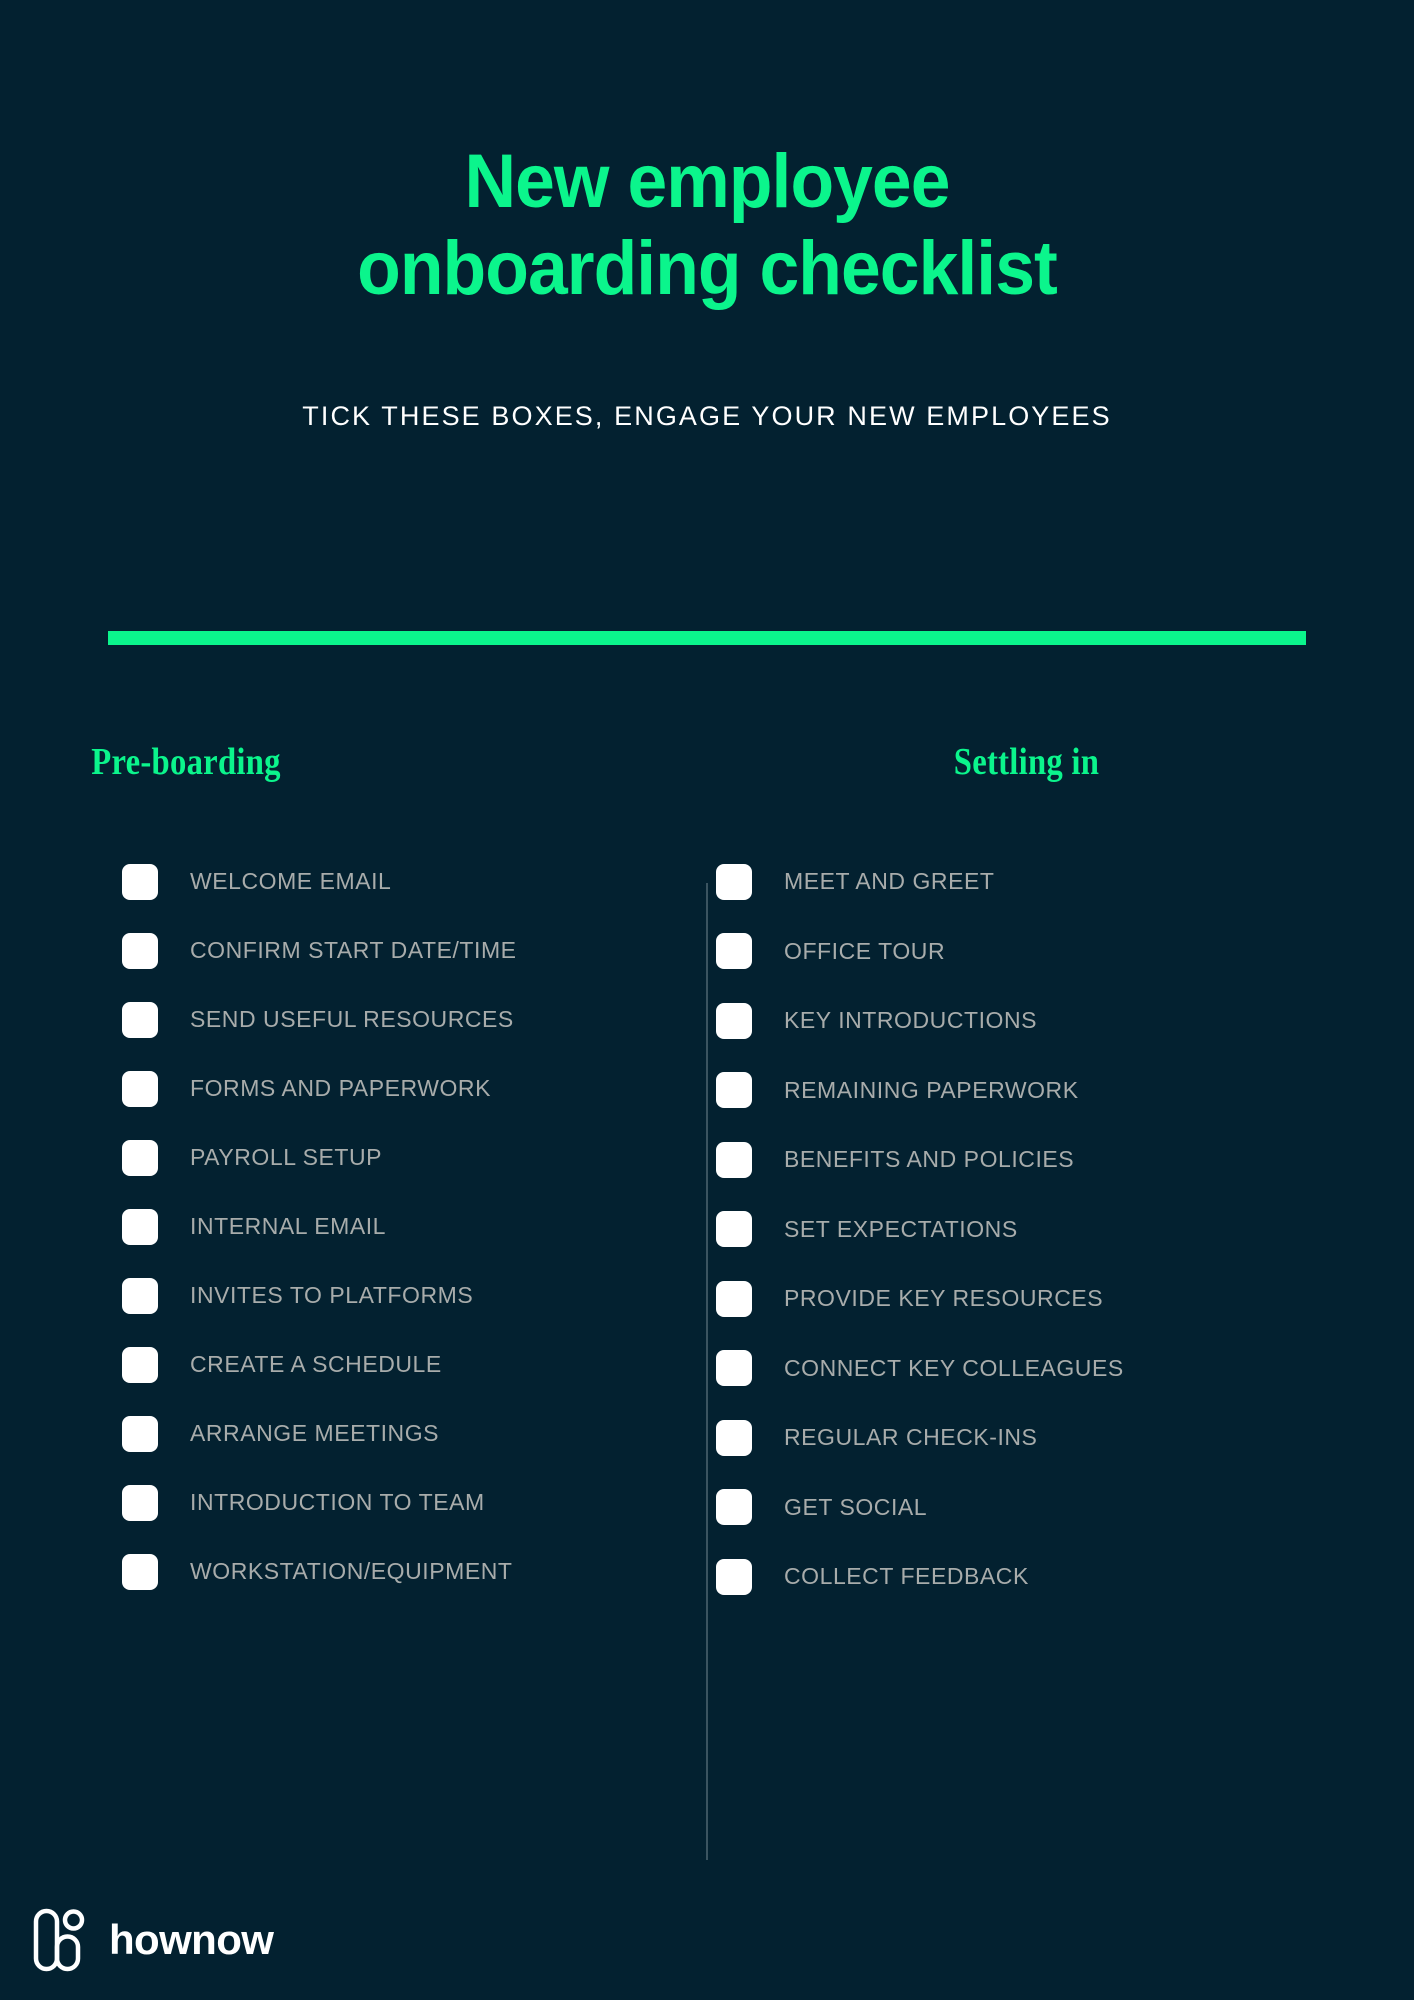 Image resolution: width=1414 pixels, height=2000 pixels. What do you see at coordinates (186, 762) in the screenshot?
I see `column-heading-pre-boarding: Pre-boarding` at bounding box center [186, 762].